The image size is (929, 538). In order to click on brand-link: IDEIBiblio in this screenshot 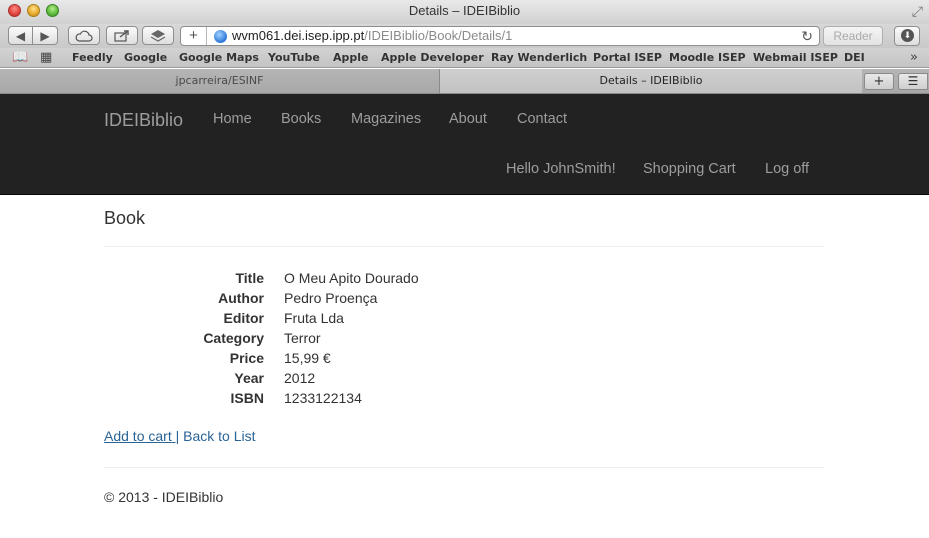, I will do `click(143, 120)`.